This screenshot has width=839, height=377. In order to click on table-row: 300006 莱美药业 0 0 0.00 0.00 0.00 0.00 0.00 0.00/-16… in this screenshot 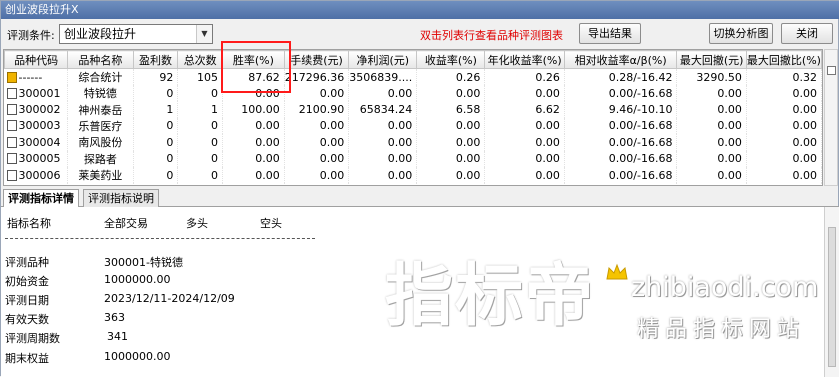, I will do `click(413, 175)`.